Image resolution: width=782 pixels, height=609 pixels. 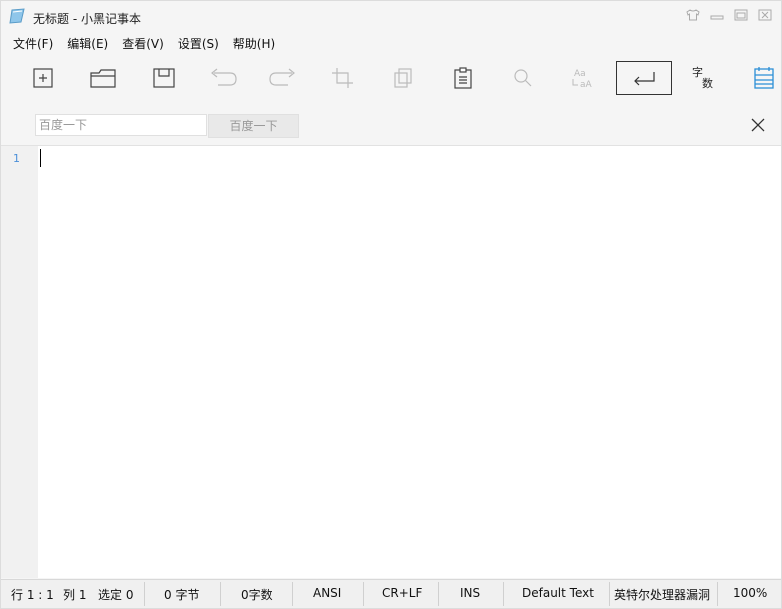 What do you see at coordinates (17, 16) in the screenshot?
I see `notebook-app-icon` at bounding box center [17, 16].